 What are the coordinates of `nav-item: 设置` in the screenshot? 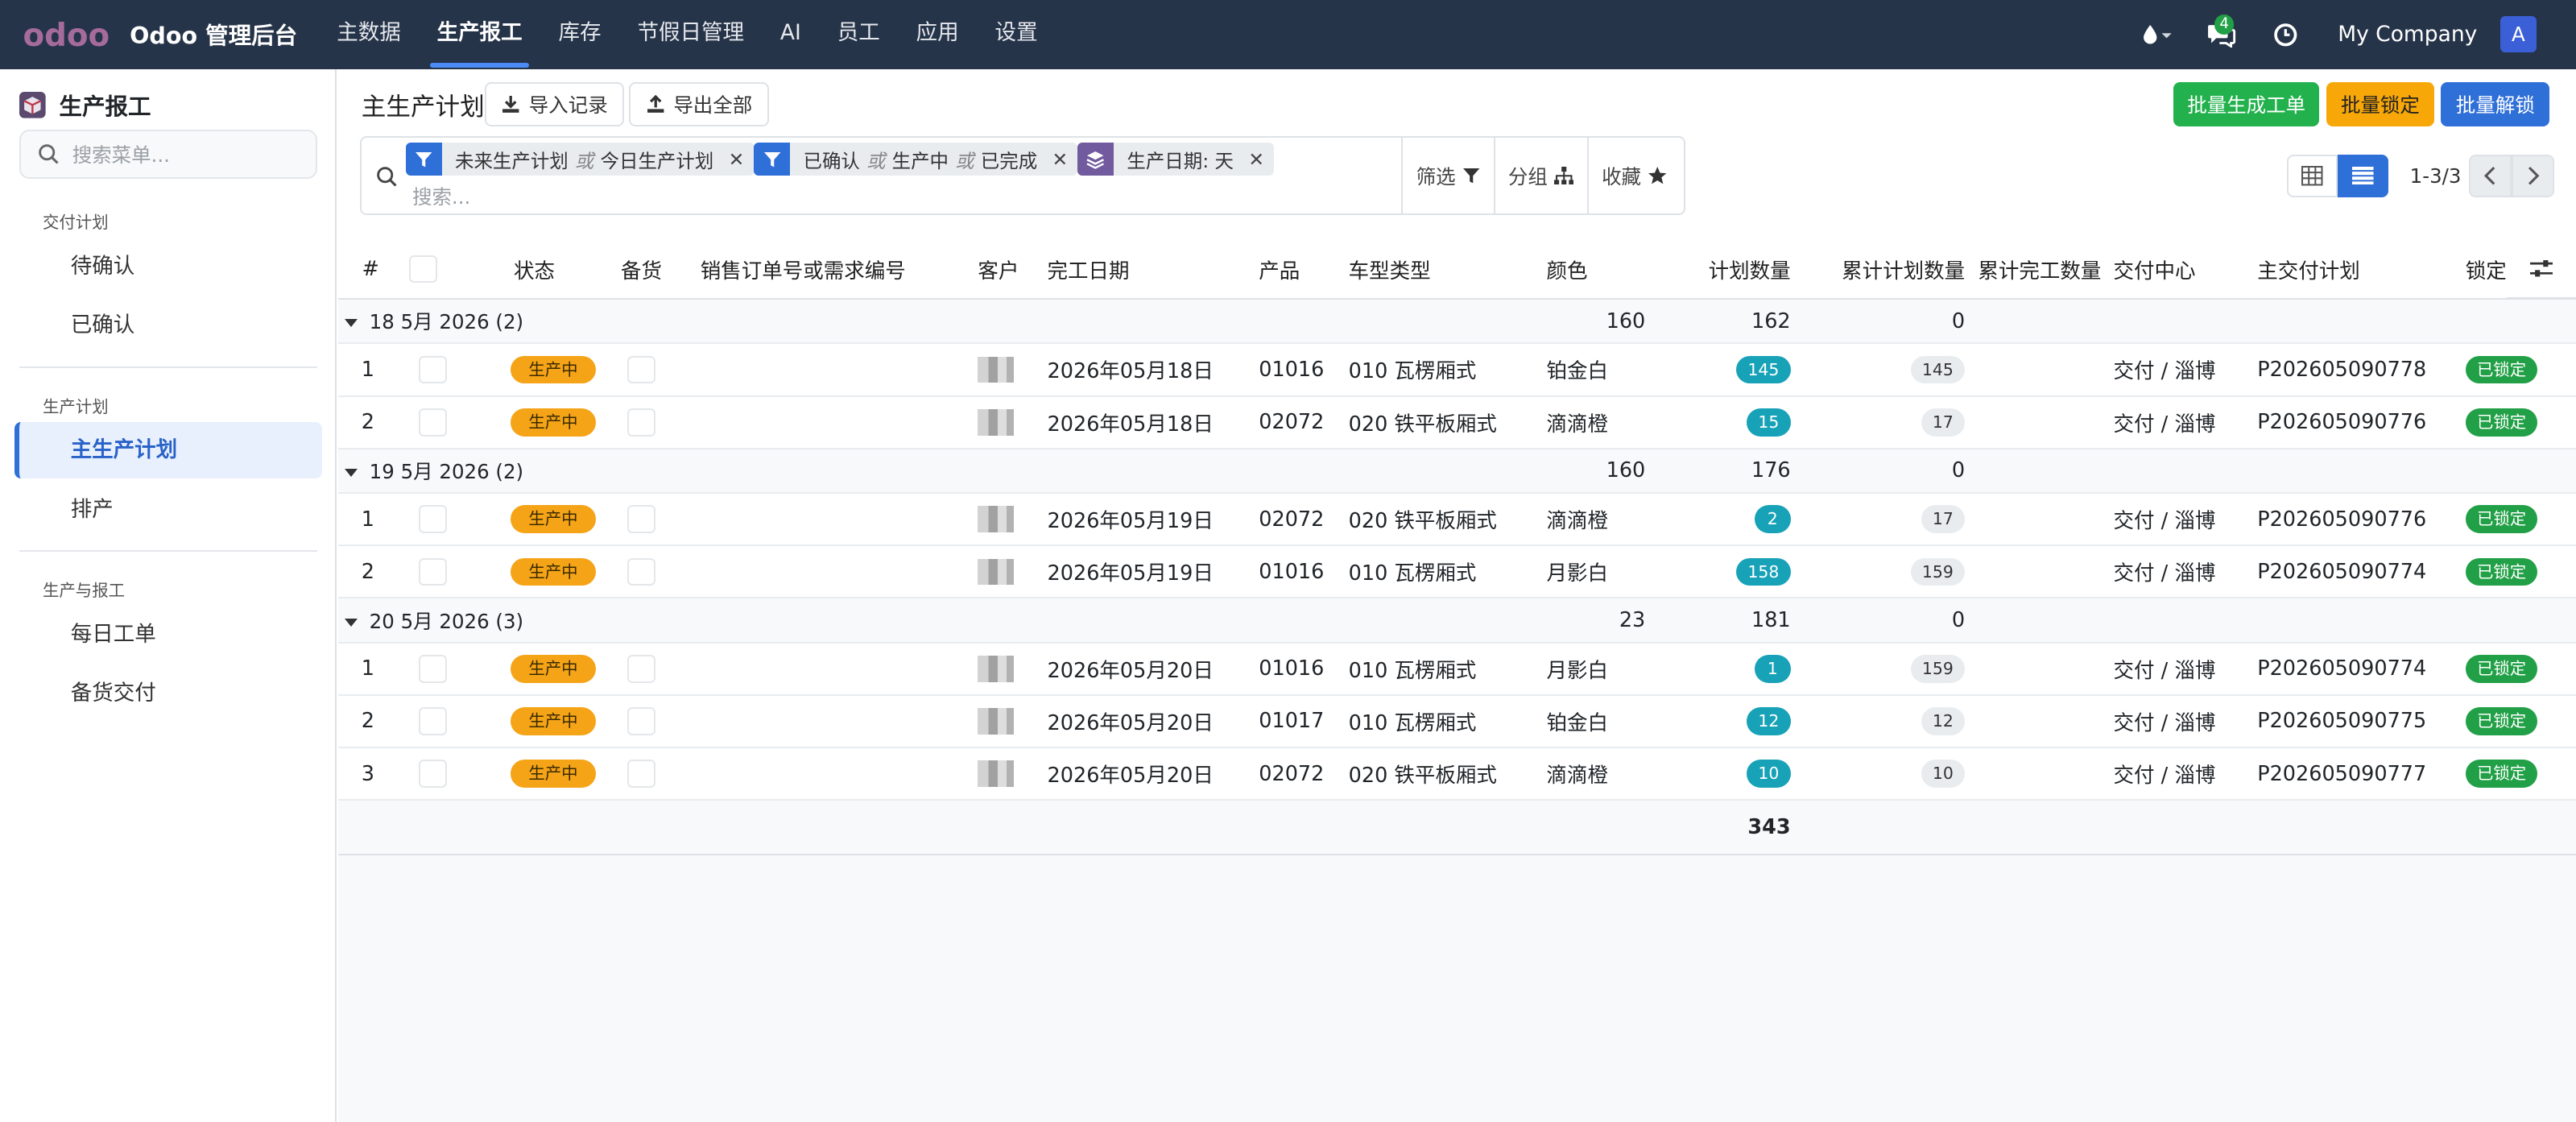 It's located at (1016, 34).